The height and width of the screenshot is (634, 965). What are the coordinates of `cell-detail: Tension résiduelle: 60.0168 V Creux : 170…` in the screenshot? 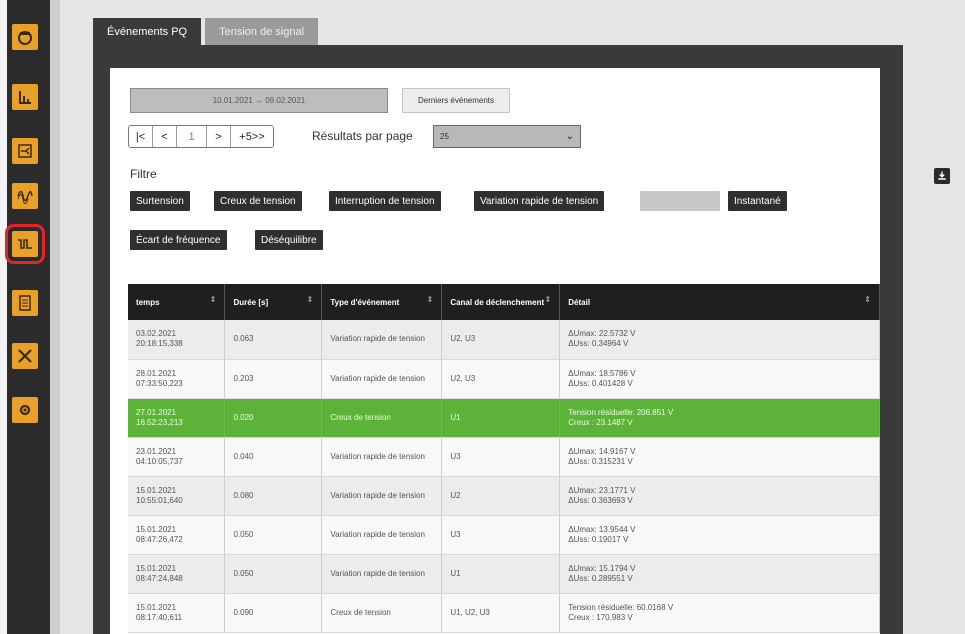 It's located at (719, 613).